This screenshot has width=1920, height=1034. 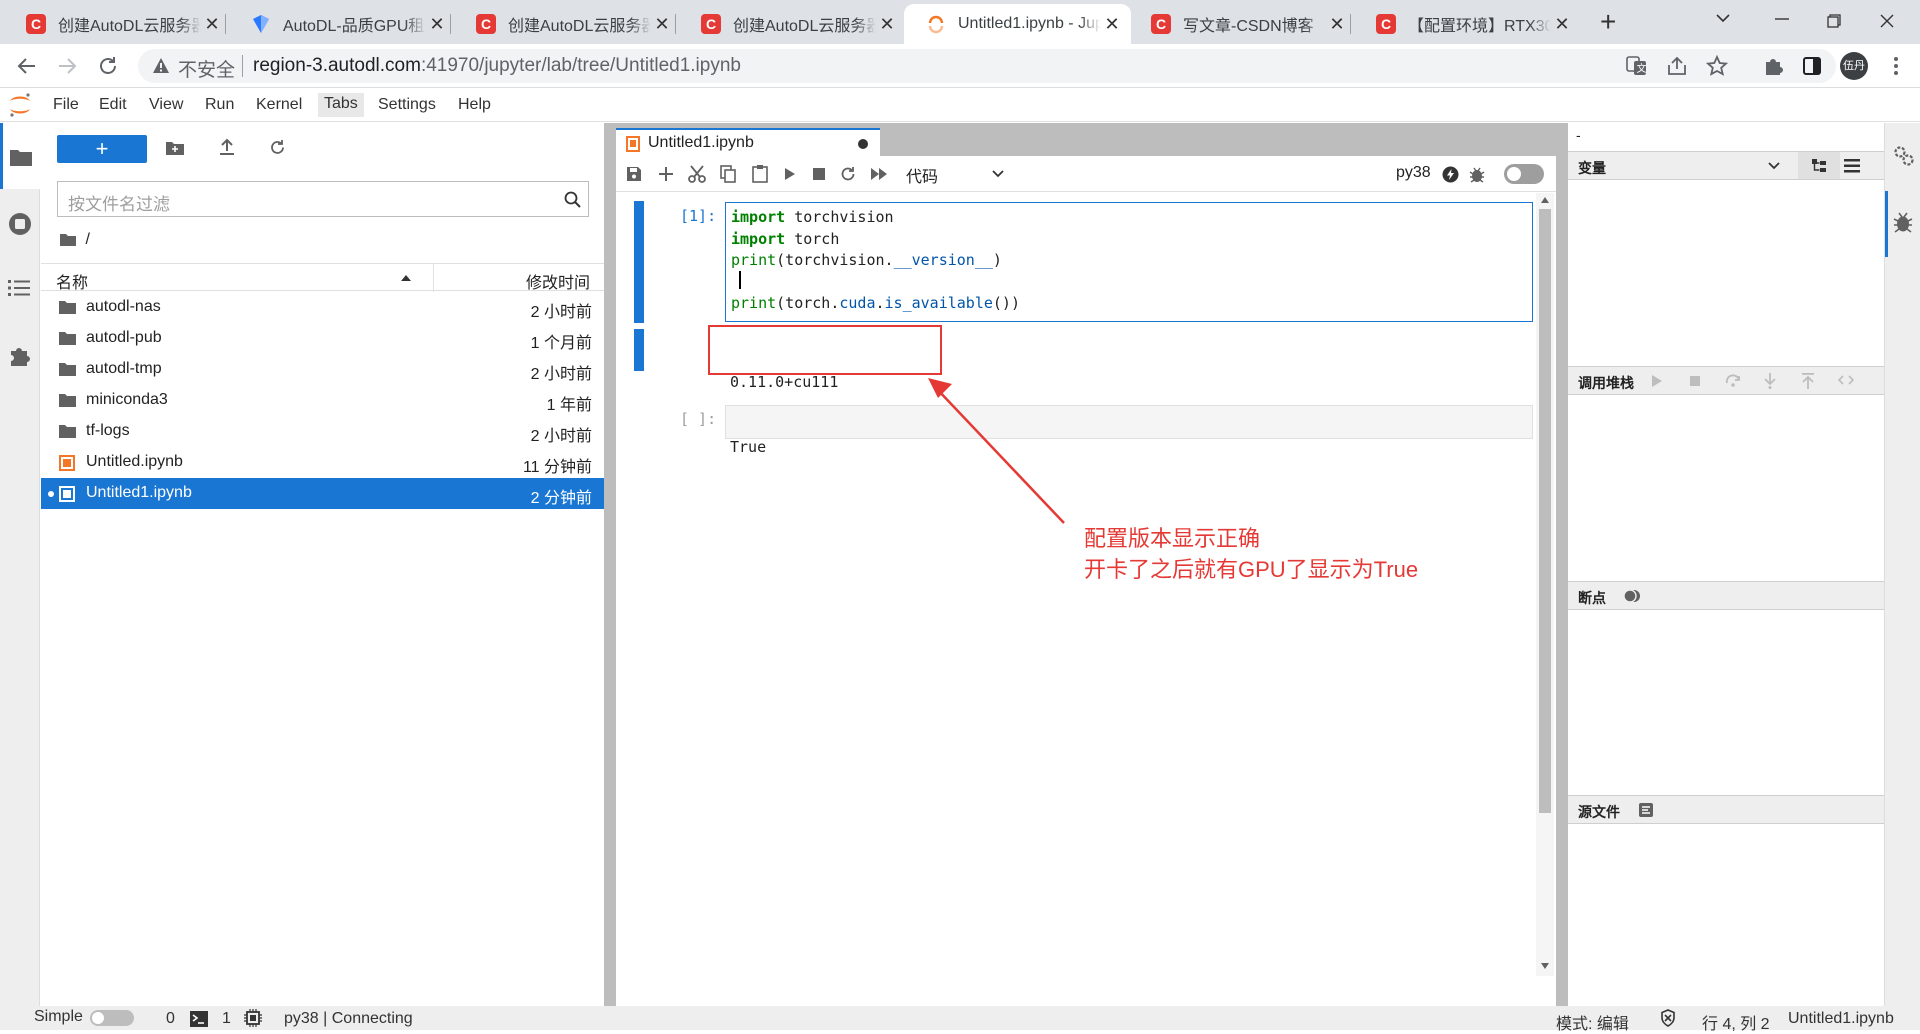 I want to click on column-name-header: 名称, so click(x=72, y=281).